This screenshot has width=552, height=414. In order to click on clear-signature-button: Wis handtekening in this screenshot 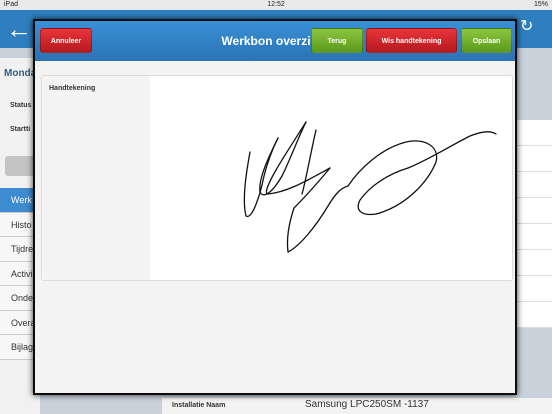, I will do `click(411, 40)`.